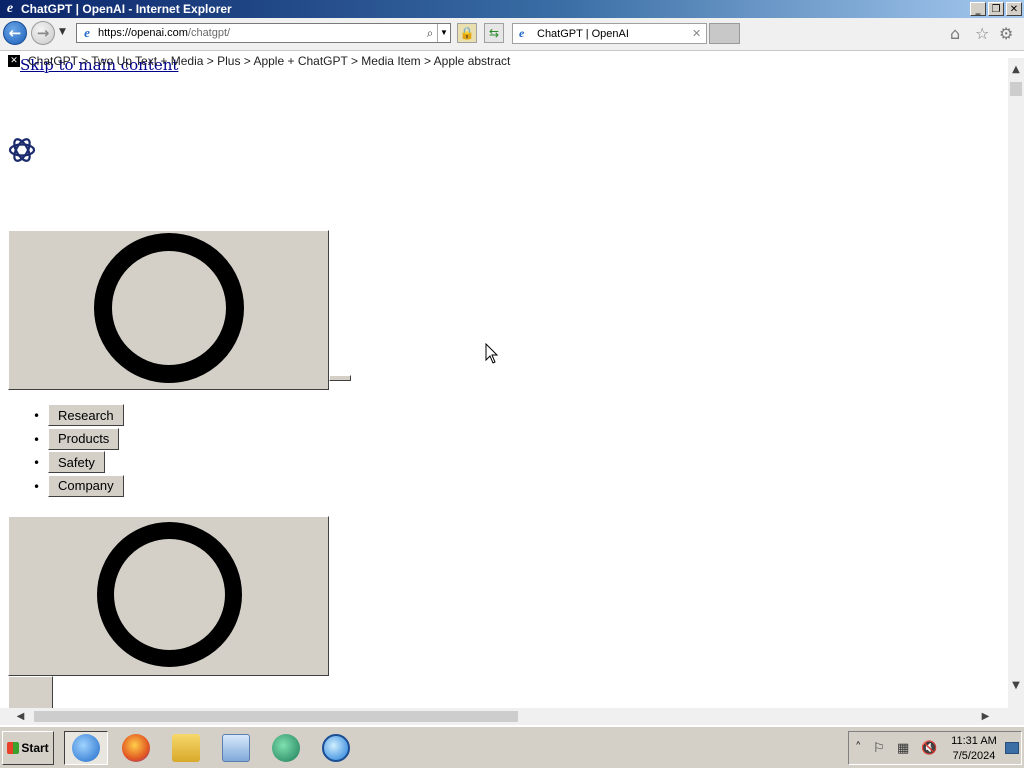  I want to click on address-dropdown-icon: ▼, so click(443, 33).